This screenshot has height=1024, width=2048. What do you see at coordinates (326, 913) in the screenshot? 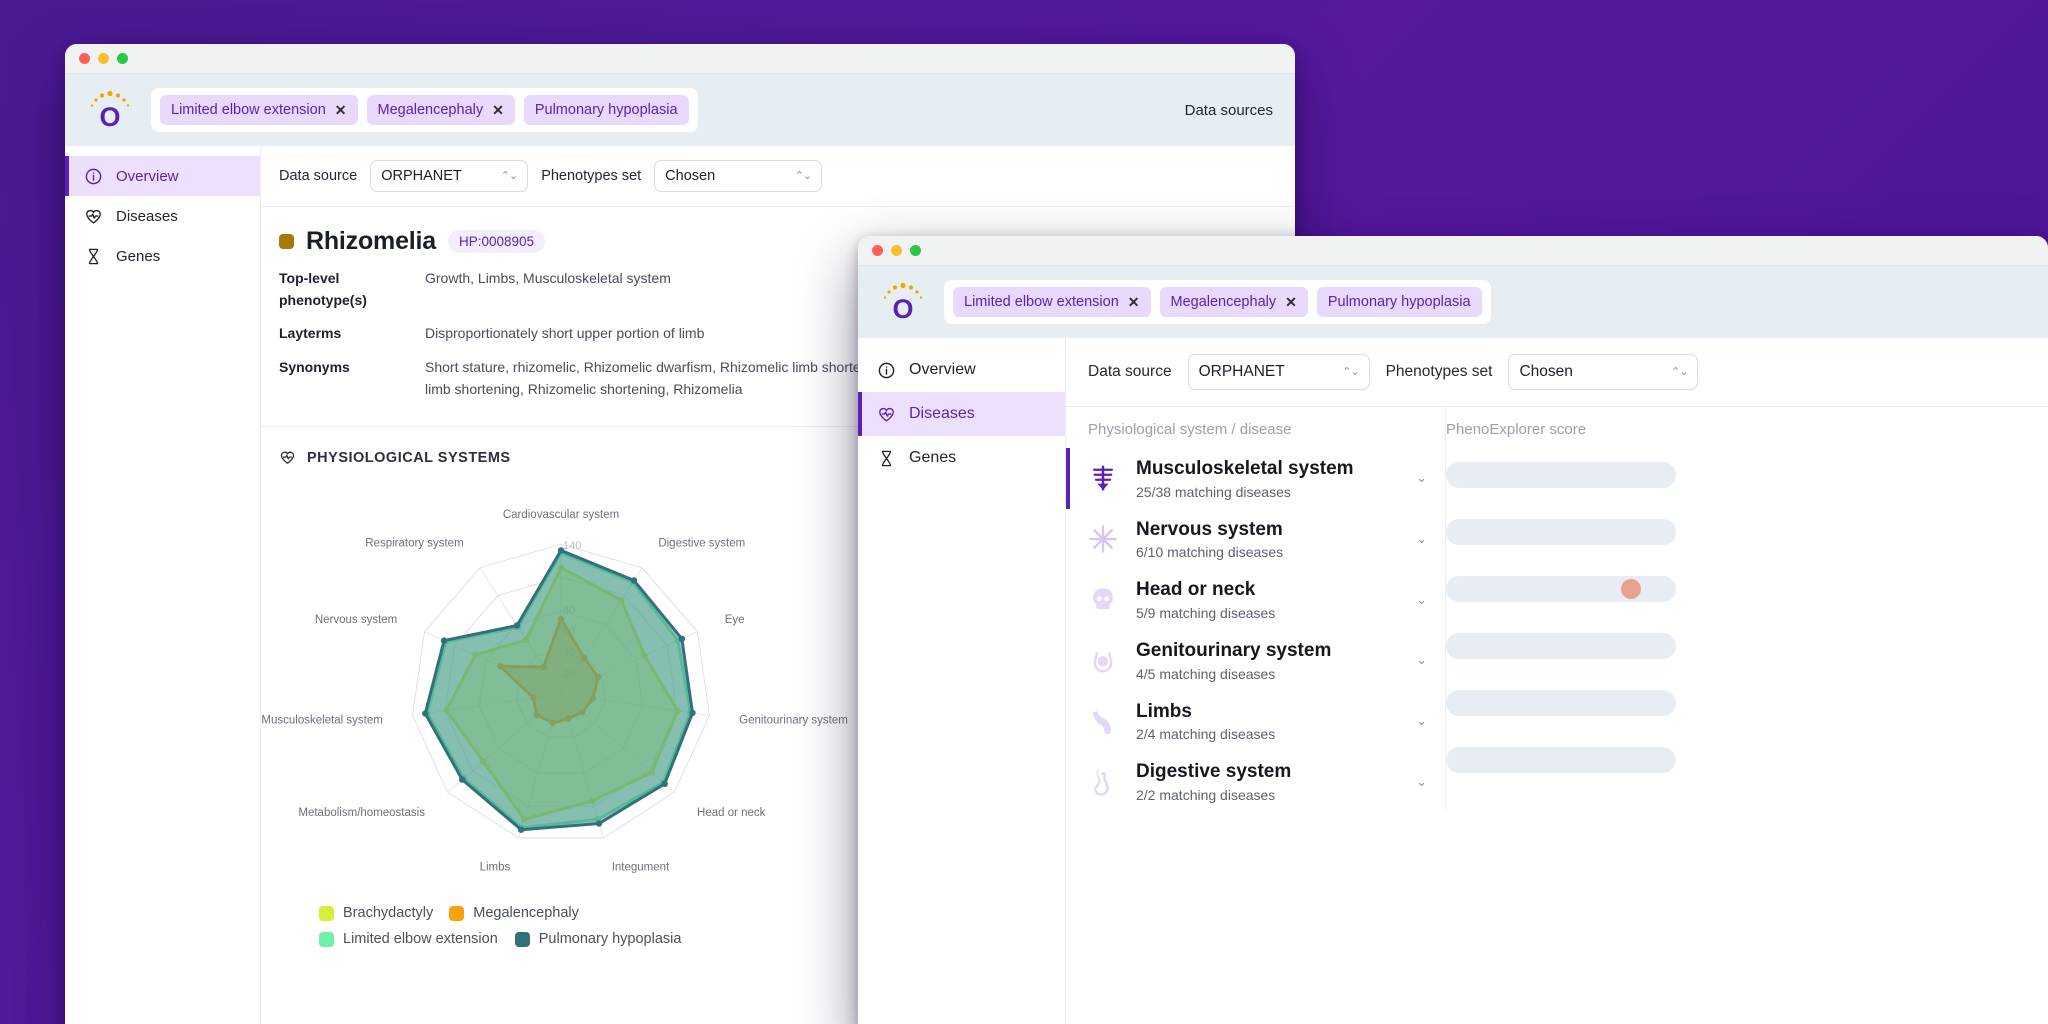
I see `legend-swatch` at bounding box center [326, 913].